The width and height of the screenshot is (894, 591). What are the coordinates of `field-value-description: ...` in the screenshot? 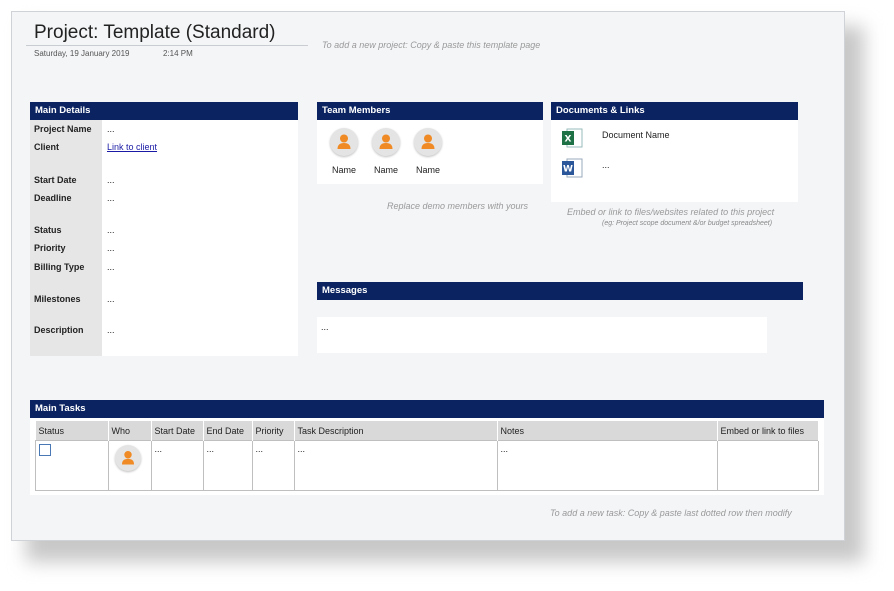 It's located at (111, 330).